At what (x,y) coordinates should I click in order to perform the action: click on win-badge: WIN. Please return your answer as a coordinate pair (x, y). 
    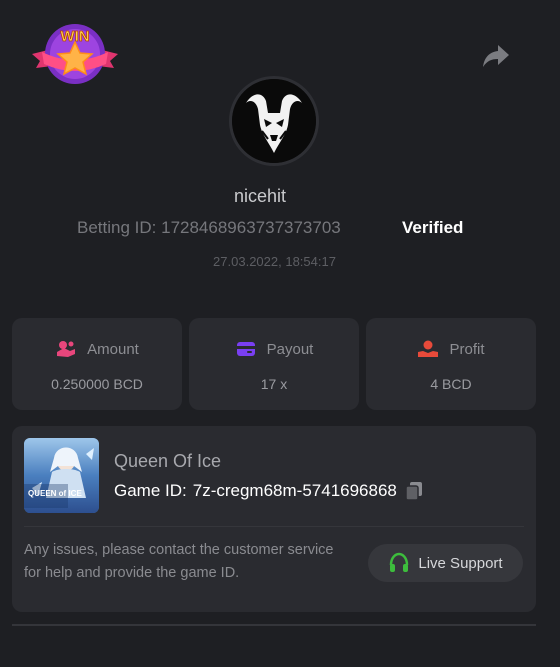
    Looking at the image, I should click on (75, 55).